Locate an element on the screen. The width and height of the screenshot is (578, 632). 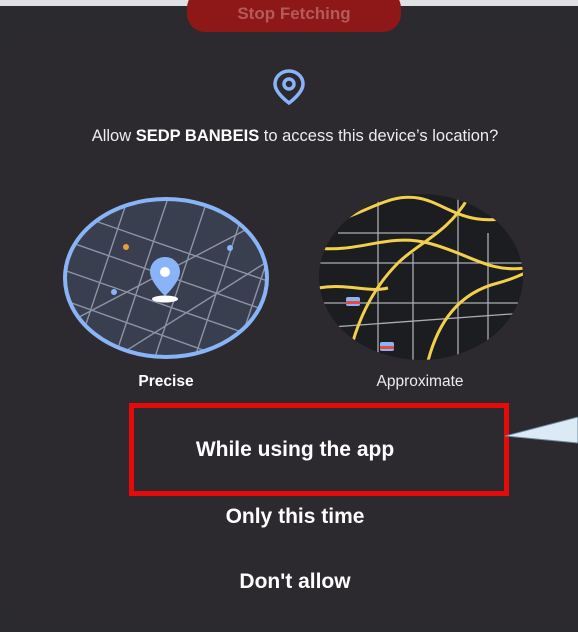
highlight-box is located at coordinates (319, 449).